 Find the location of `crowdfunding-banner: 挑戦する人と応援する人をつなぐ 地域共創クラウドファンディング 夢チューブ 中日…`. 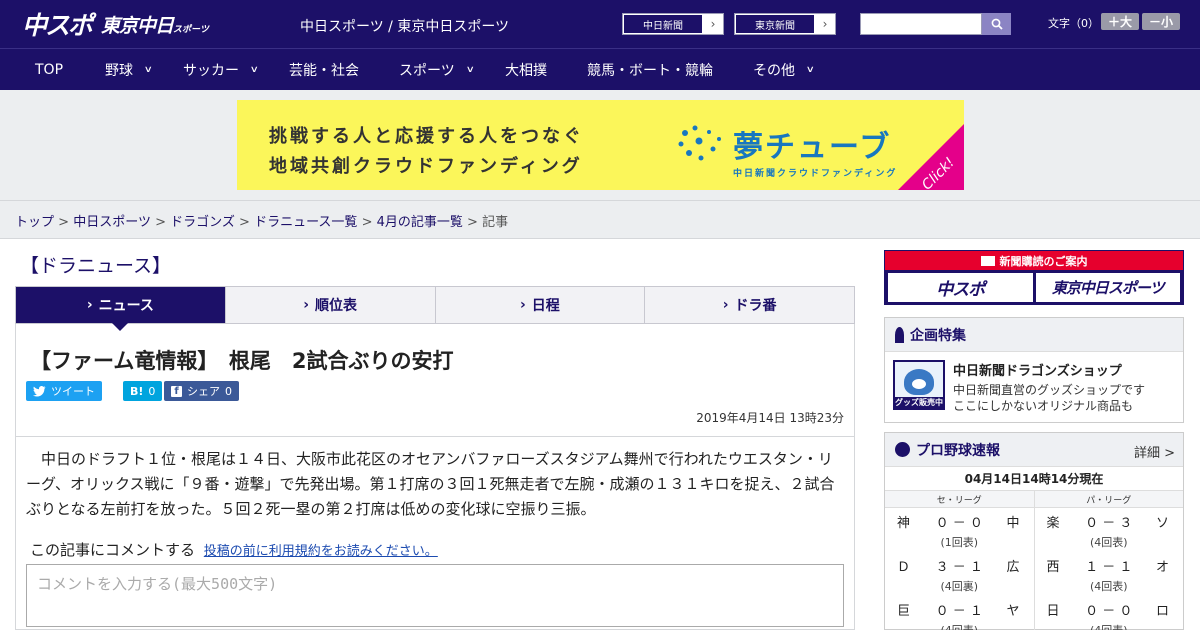

crowdfunding-banner: 挑戦する人と応援する人をつなぐ 地域共創クラウドファンディング 夢チューブ 中日… is located at coordinates (600, 145).